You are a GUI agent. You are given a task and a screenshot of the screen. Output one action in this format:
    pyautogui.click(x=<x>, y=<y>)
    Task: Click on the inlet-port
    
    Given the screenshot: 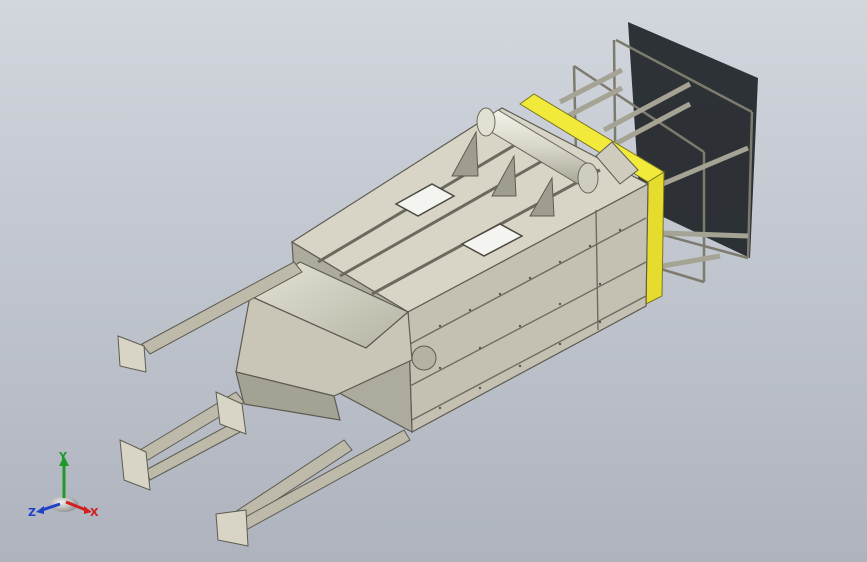 What is the action you would take?
    pyautogui.click(x=424, y=358)
    